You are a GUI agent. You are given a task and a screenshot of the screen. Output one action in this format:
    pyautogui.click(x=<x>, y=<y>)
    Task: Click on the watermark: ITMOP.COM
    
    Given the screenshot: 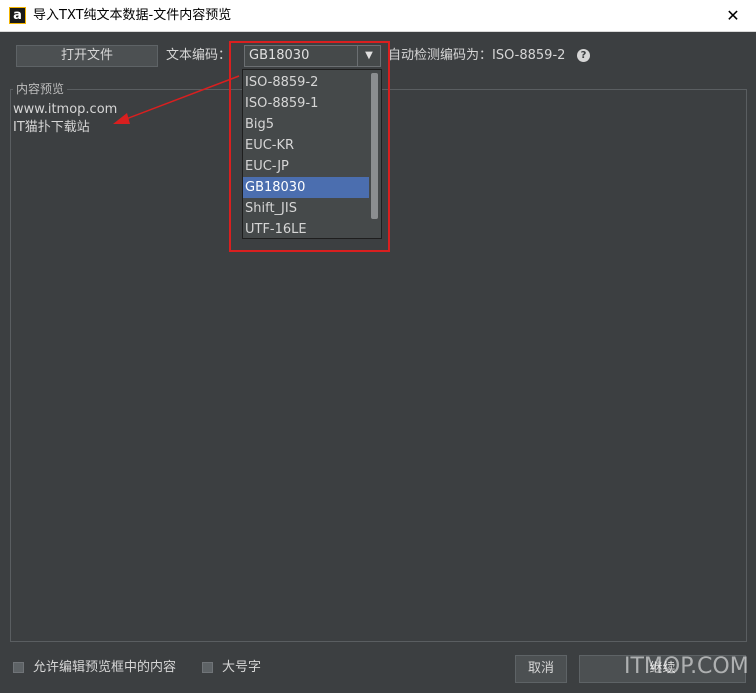 What is the action you would take?
    pyautogui.click(x=686, y=666)
    